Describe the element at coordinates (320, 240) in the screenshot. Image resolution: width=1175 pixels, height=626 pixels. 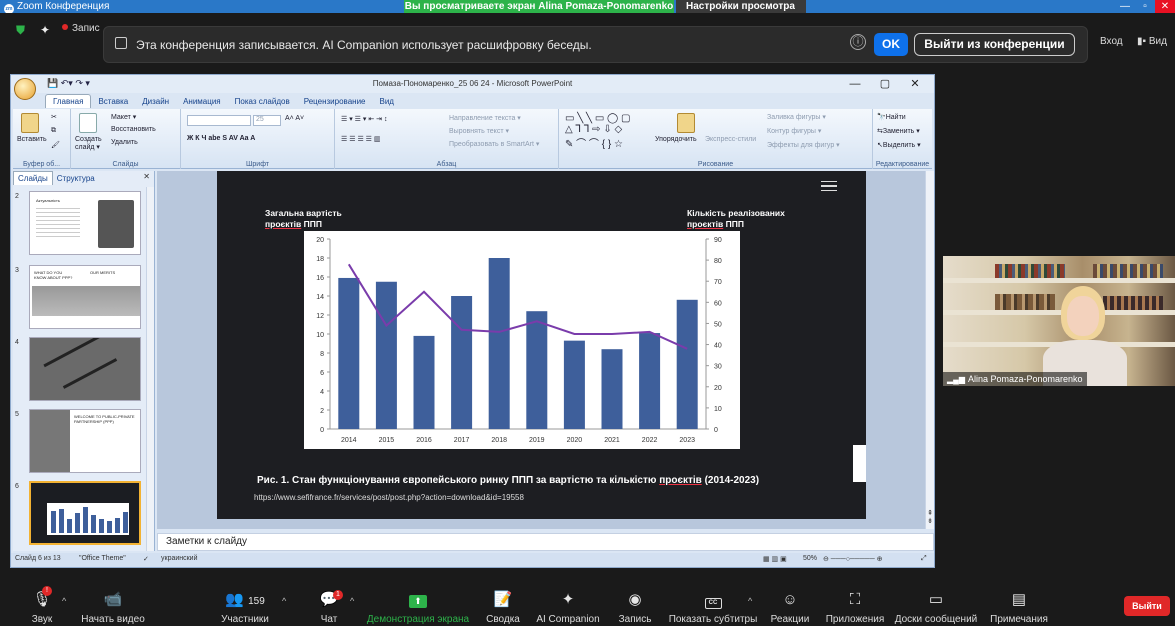
I see `left-tick-label: 20` at that location.